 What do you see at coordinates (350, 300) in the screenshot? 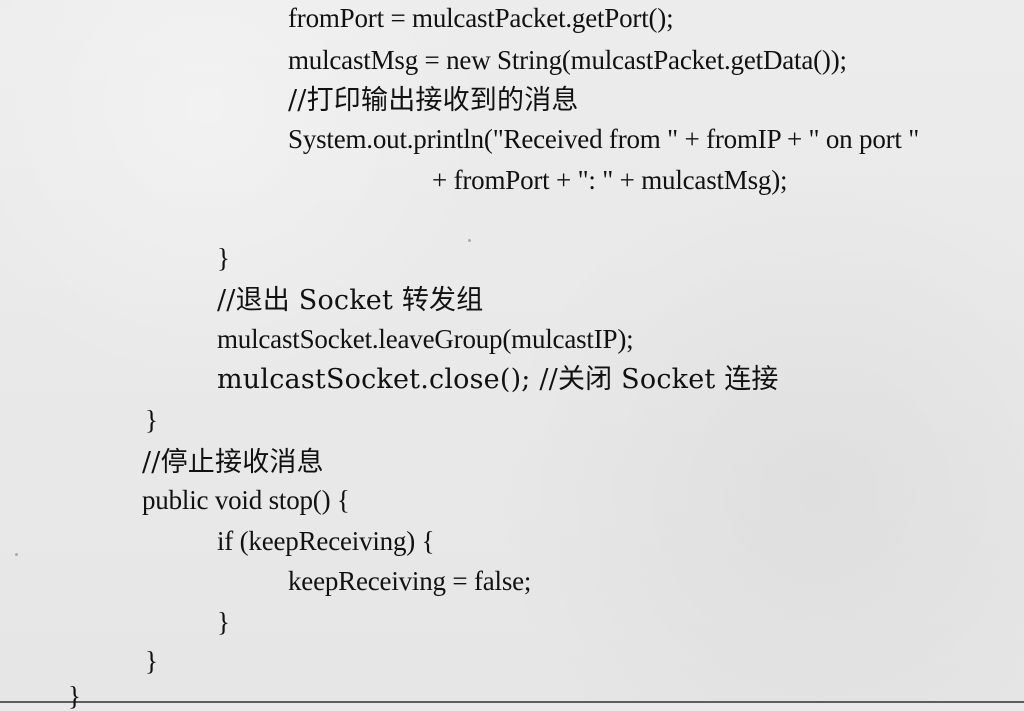
I see `code-comment-exit-group: //退出 Socket 转发组` at bounding box center [350, 300].